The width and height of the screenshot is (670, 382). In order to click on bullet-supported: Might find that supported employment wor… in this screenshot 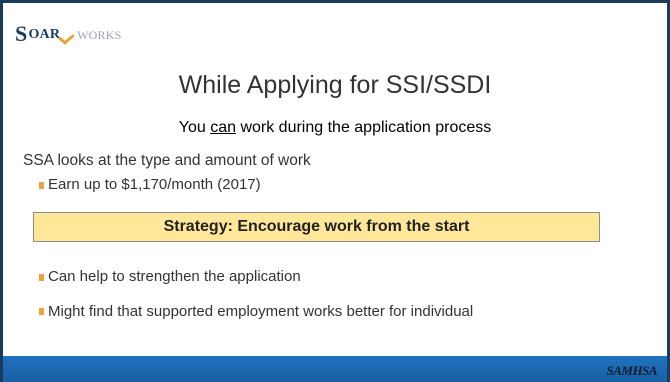, I will do `click(329, 312)`.